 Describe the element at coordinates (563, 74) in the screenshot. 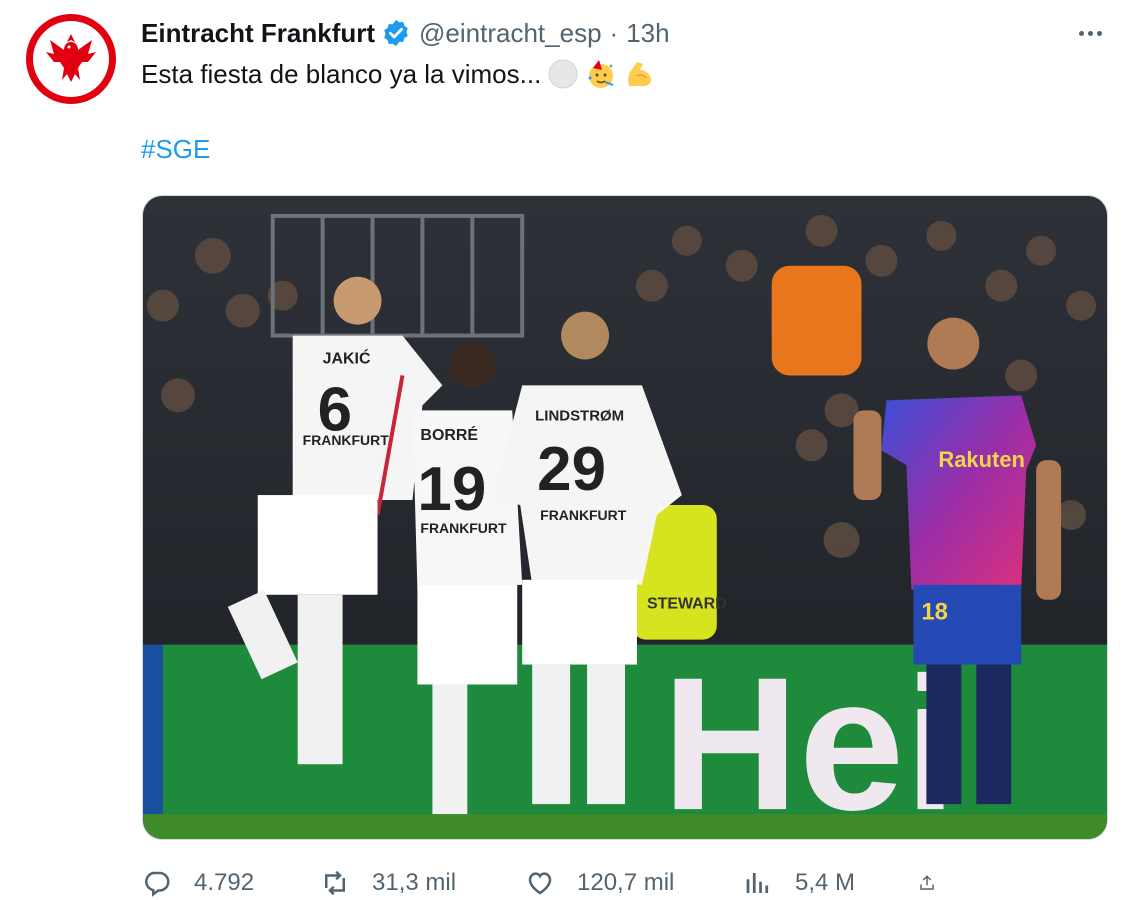

I see `white-circle-emoji` at that location.